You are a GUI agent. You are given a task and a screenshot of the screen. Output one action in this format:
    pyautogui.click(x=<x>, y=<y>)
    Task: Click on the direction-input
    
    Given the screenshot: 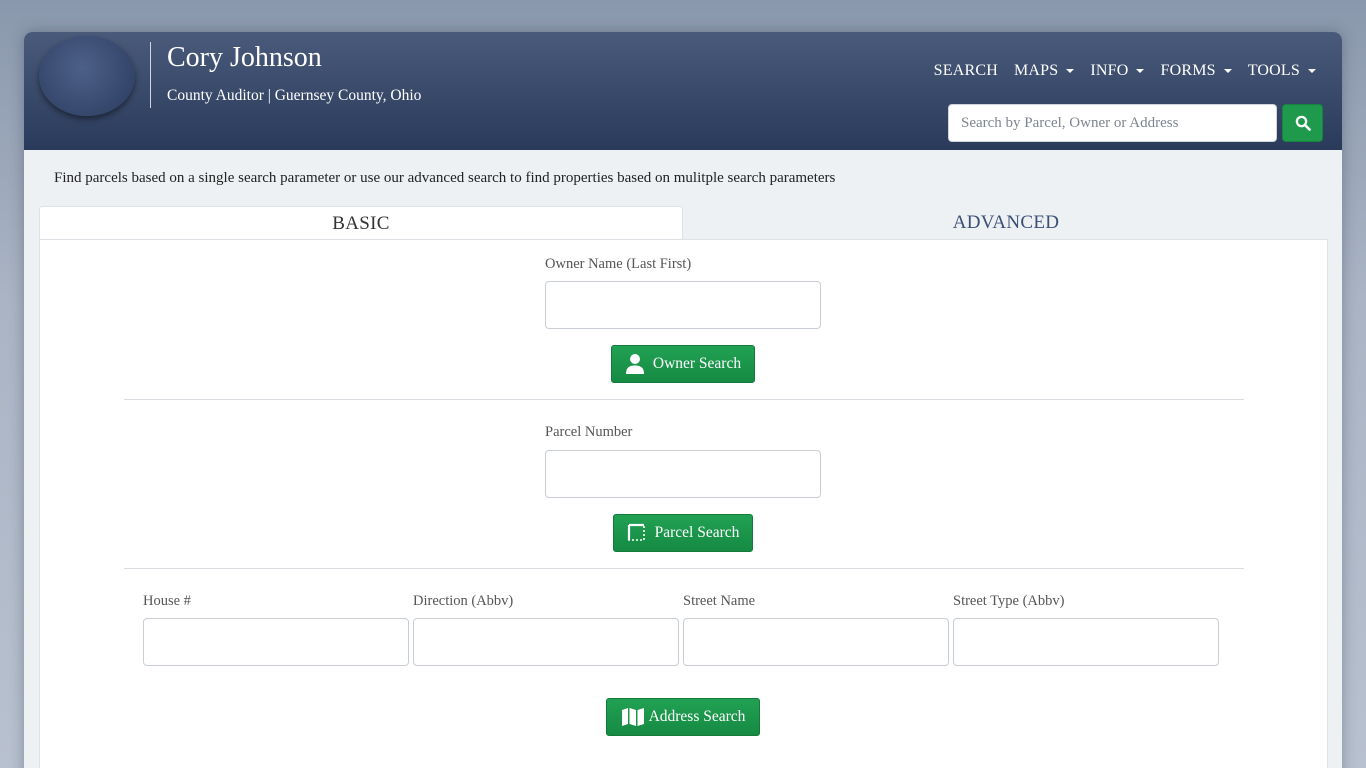 What is the action you would take?
    pyautogui.click(x=546, y=642)
    